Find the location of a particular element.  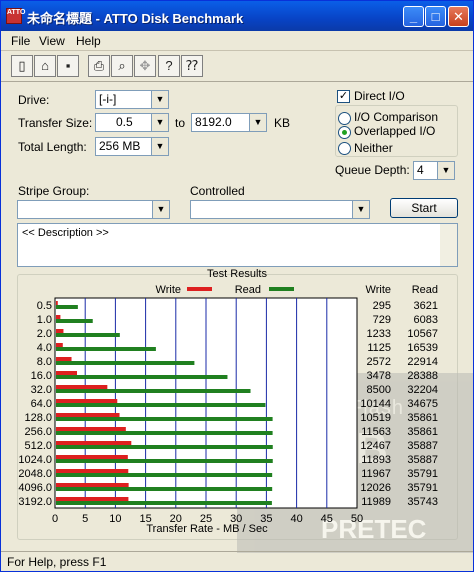

menu-view: View is located at coordinates (52, 41).